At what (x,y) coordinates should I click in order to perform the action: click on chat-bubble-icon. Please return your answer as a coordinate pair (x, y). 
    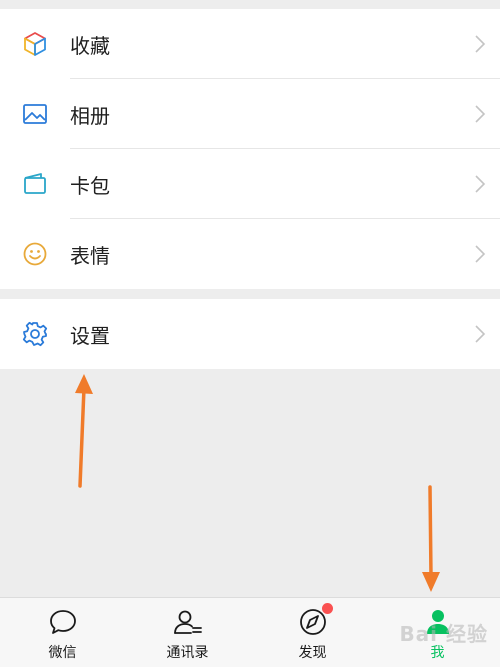
    Looking at the image, I should click on (63, 622).